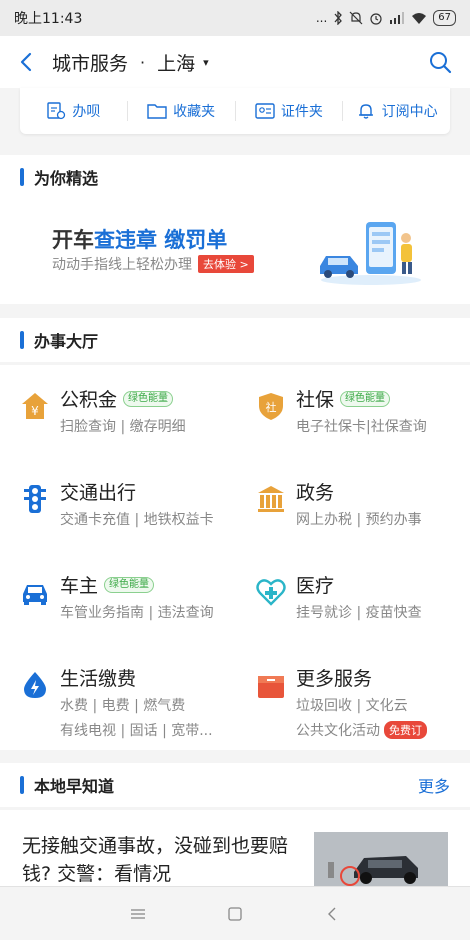  Describe the element at coordinates (376, 19) in the screenshot. I see `alarm-icon` at that location.